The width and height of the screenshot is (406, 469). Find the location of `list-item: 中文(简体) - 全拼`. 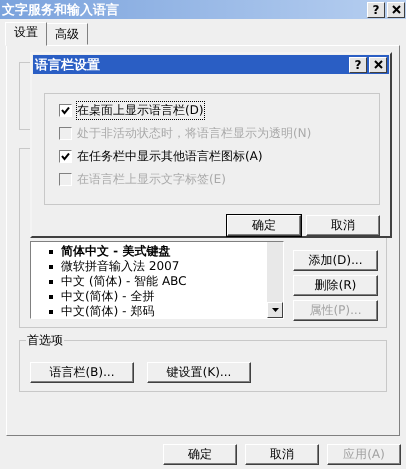

list-item: 中文(简体) - 全拼 is located at coordinates (107, 296).